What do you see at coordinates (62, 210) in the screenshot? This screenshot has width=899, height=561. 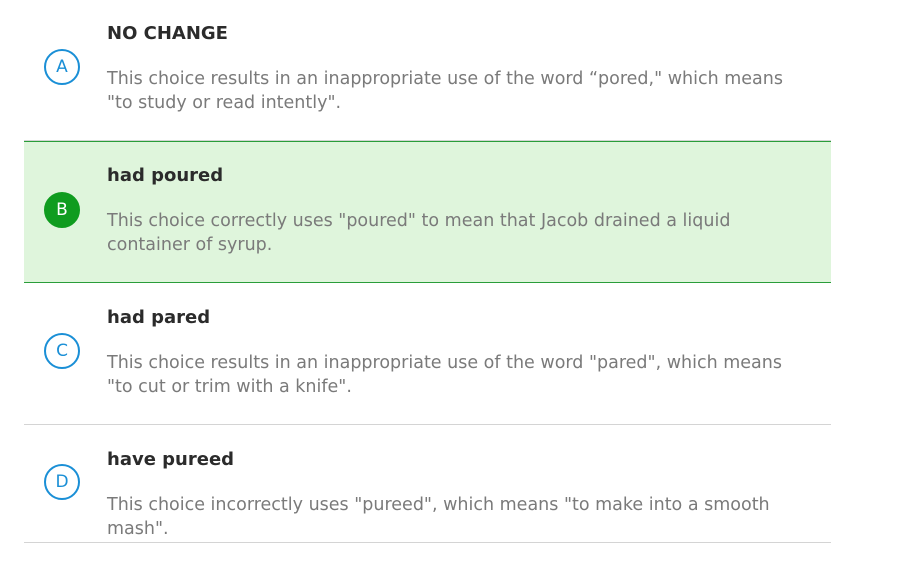 I see `choice-b-letter-badge: B` at bounding box center [62, 210].